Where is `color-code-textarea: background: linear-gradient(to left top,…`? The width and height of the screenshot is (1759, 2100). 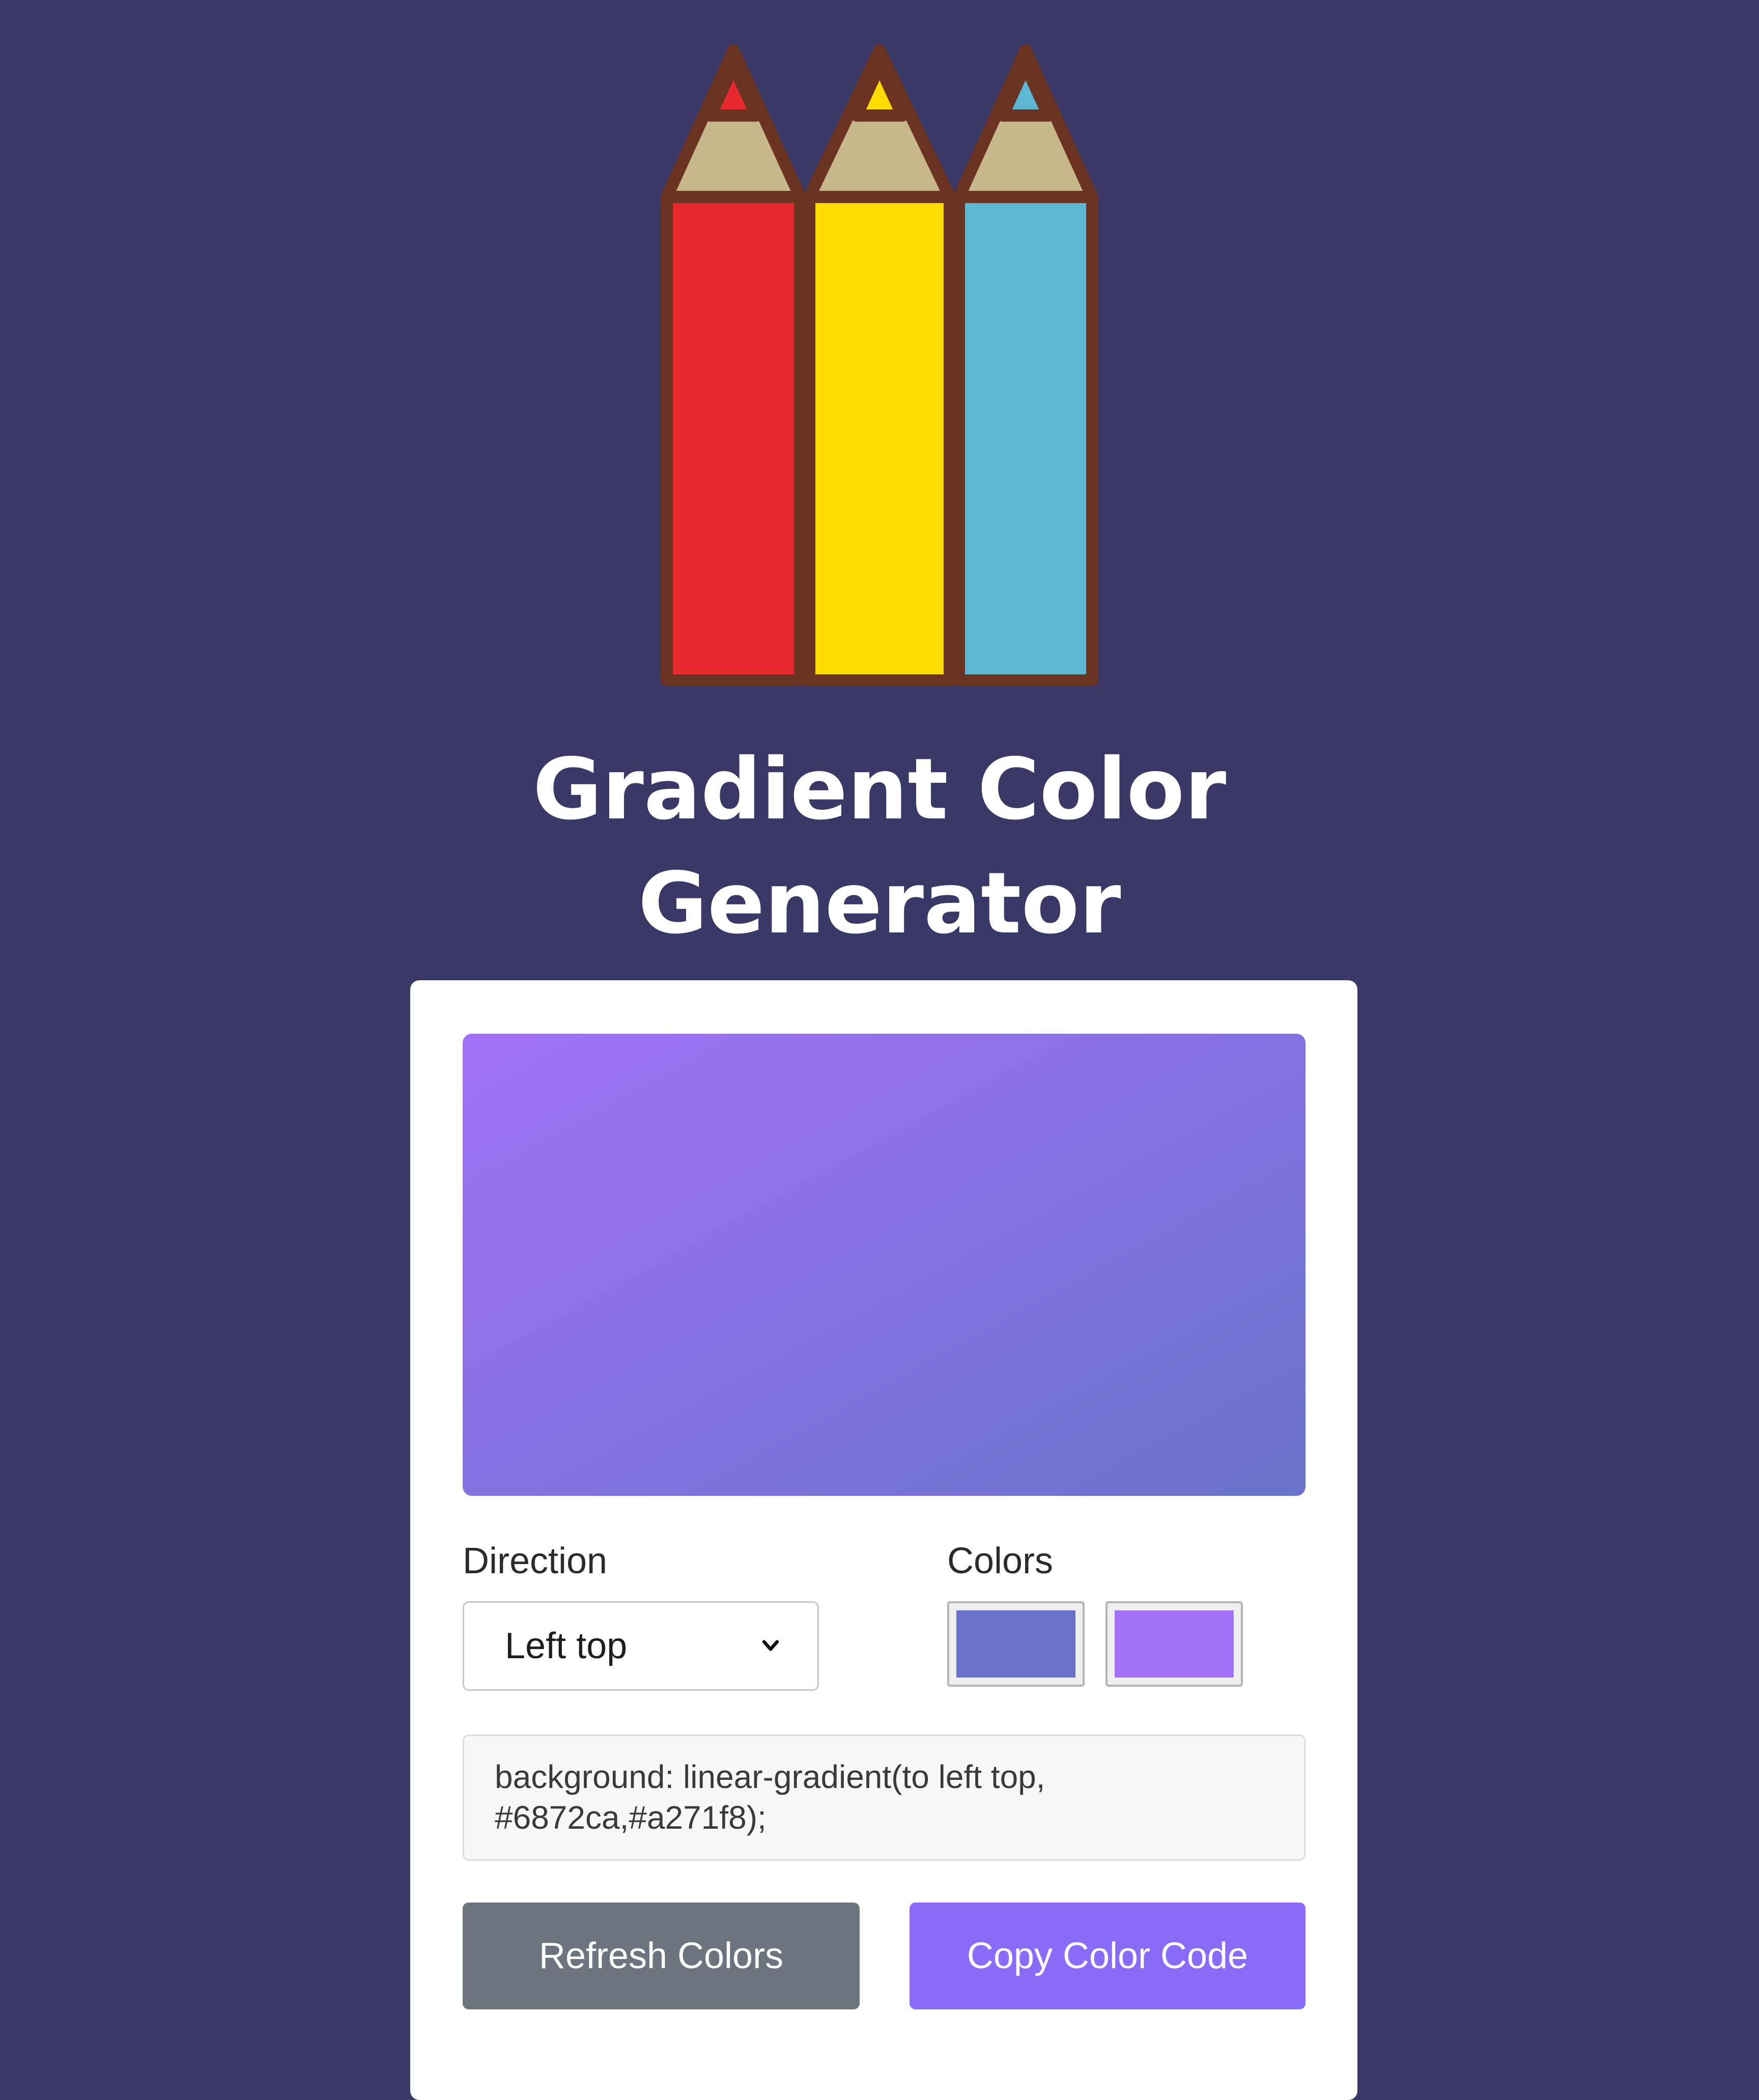 color-code-textarea: background: linear-gradient(to left top,… is located at coordinates (885, 1798).